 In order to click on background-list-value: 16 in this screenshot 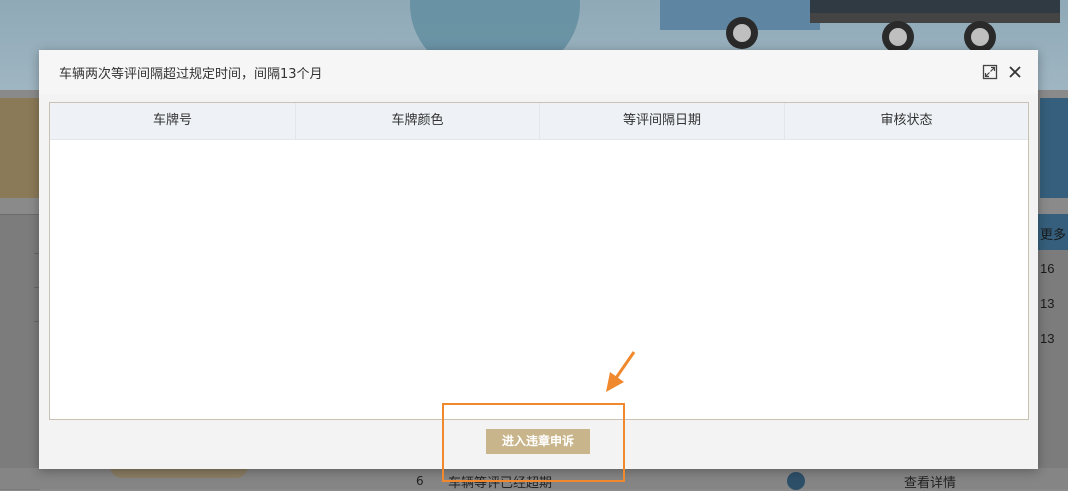, I will do `click(1047, 268)`.